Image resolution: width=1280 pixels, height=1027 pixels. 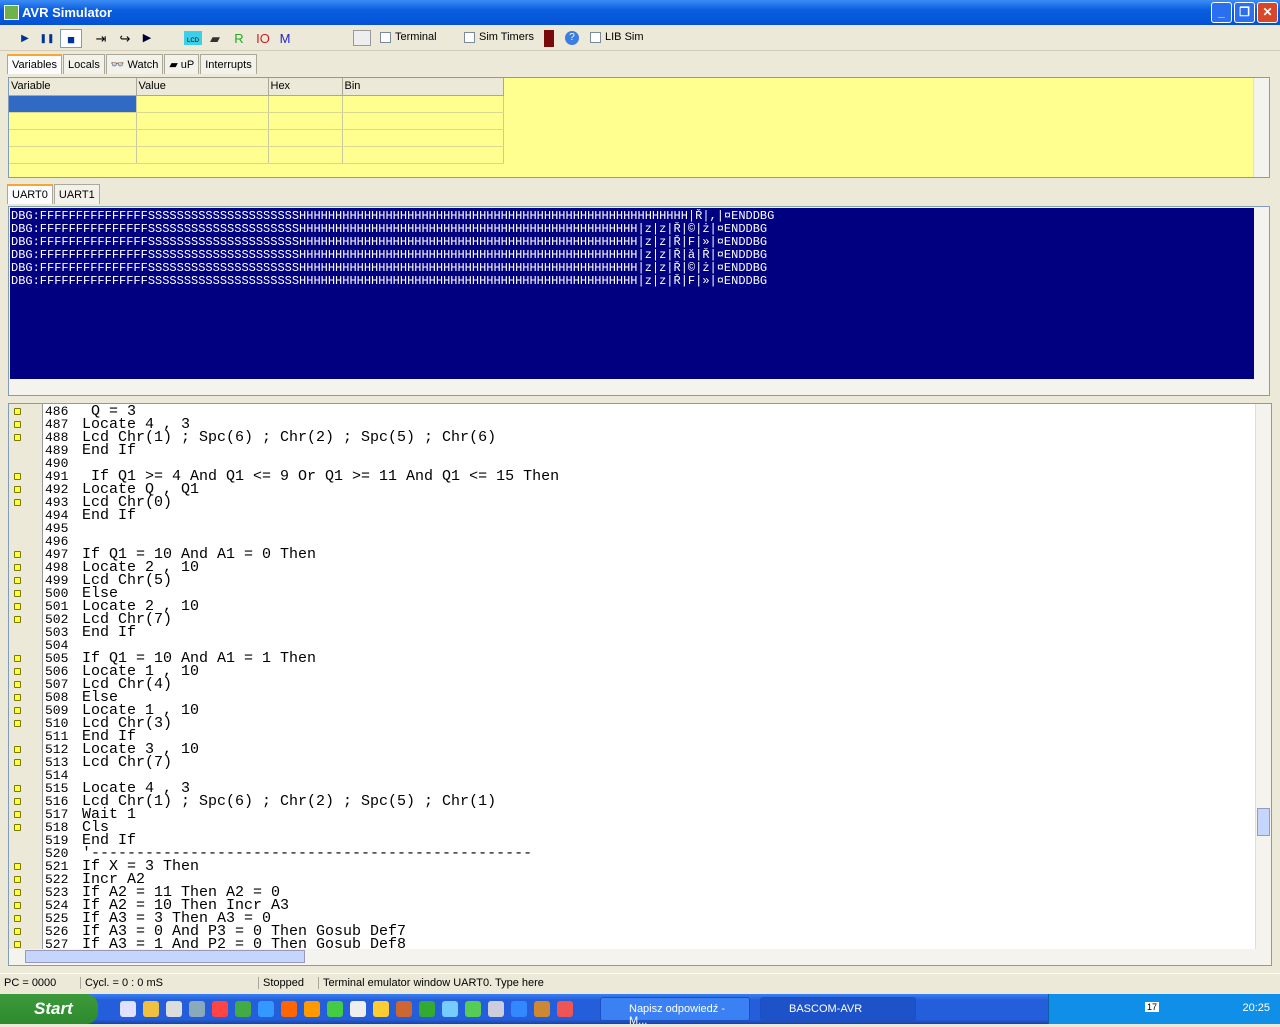 I want to click on lib-sim-checkbox: LIB Sim, so click(x=617, y=37).